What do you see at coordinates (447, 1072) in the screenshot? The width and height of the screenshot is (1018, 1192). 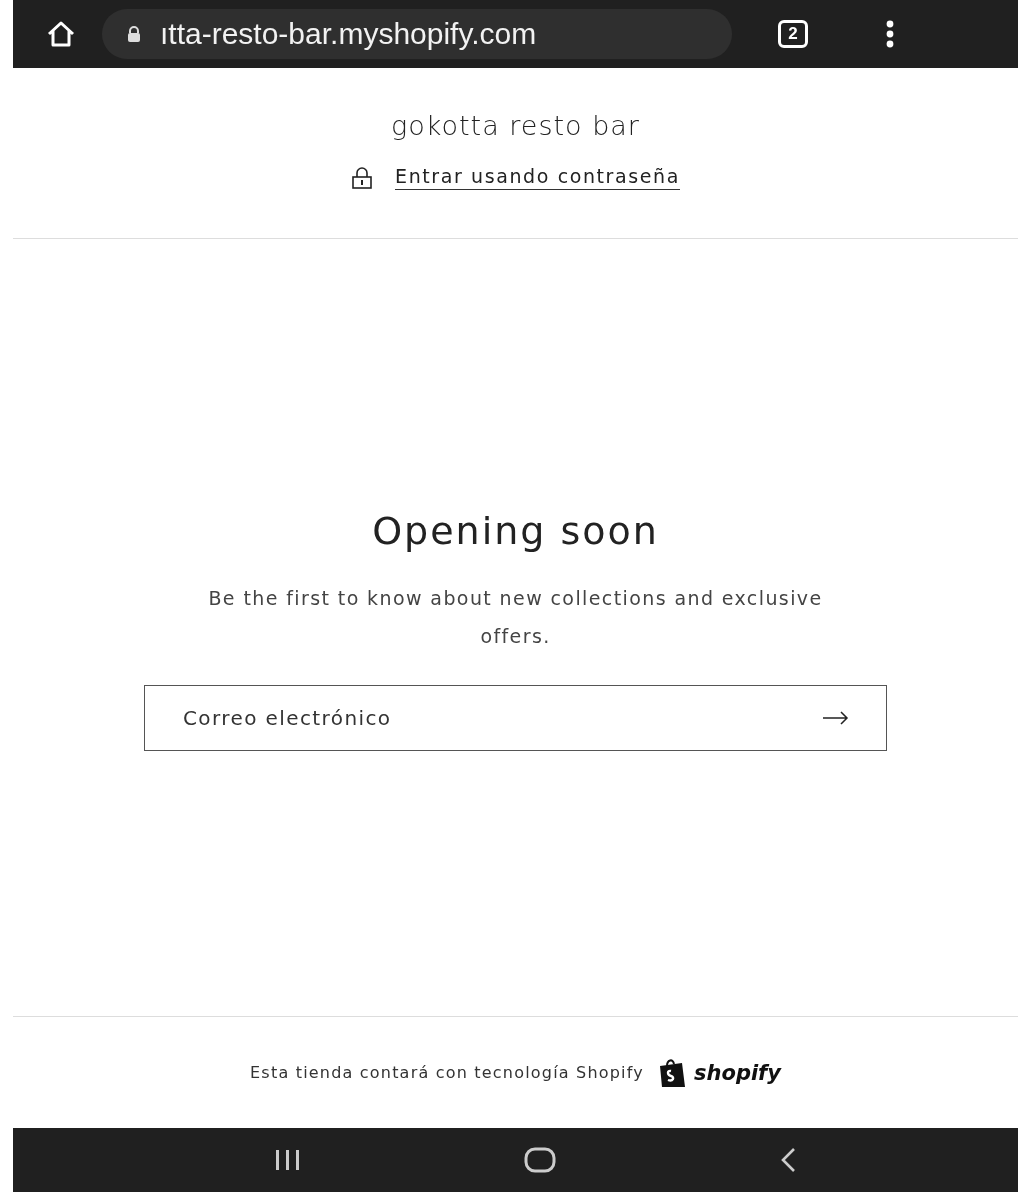 I see `footer-text: Esta tienda contará con tecnología Shopify` at bounding box center [447, 1072].